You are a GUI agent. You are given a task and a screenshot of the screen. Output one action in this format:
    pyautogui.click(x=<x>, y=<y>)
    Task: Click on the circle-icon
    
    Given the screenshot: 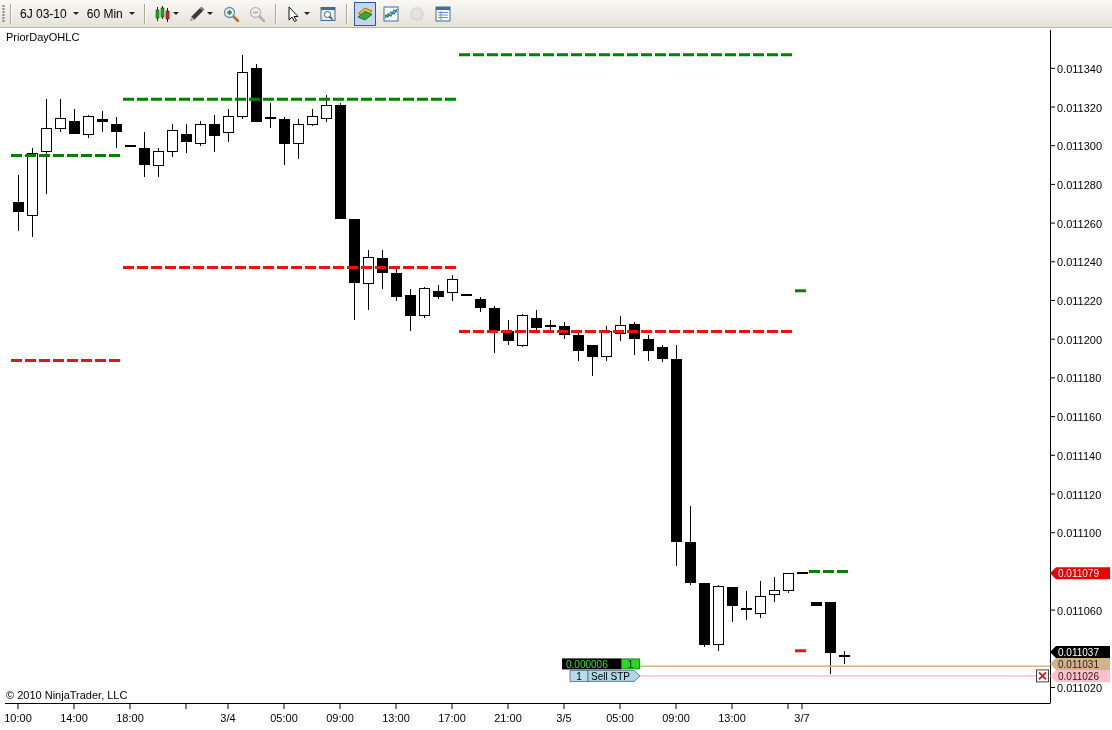 What is the action you would take?
    pyautogui.click(x=416, y=13)
    